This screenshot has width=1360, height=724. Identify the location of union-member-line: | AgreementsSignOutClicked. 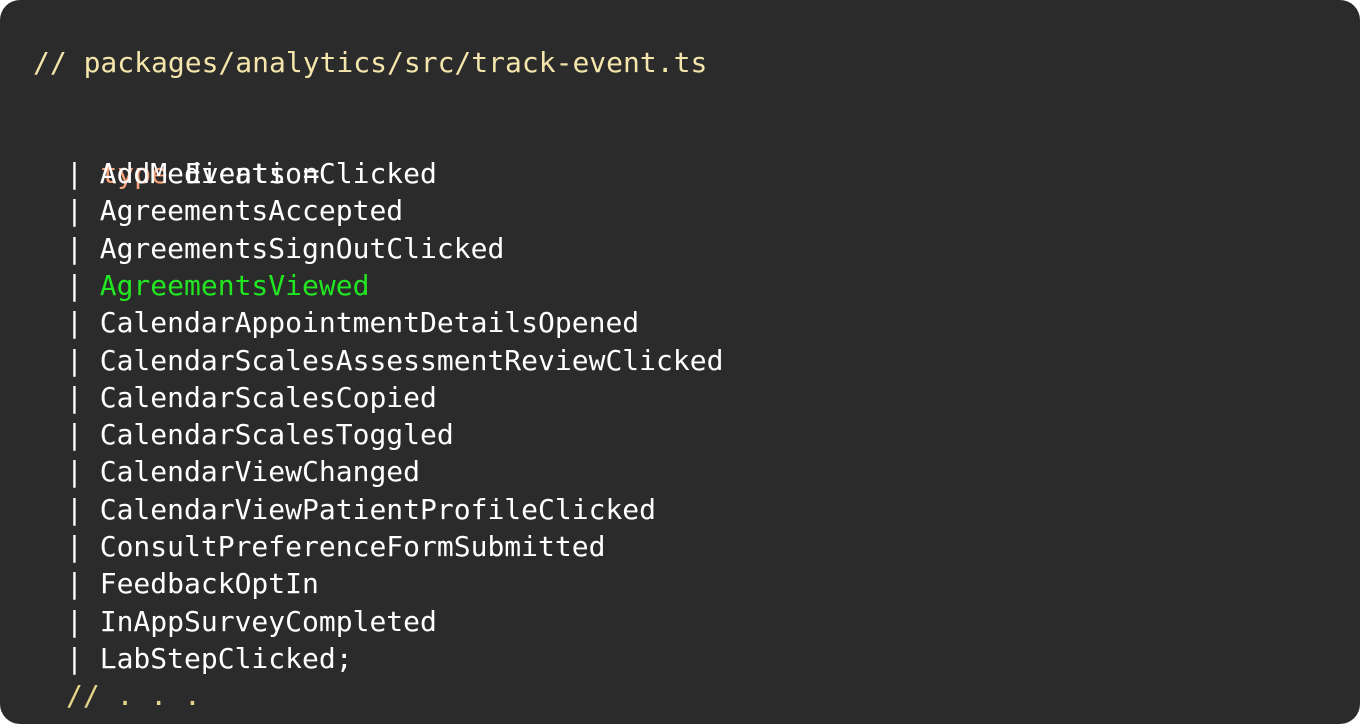
(268, 249).